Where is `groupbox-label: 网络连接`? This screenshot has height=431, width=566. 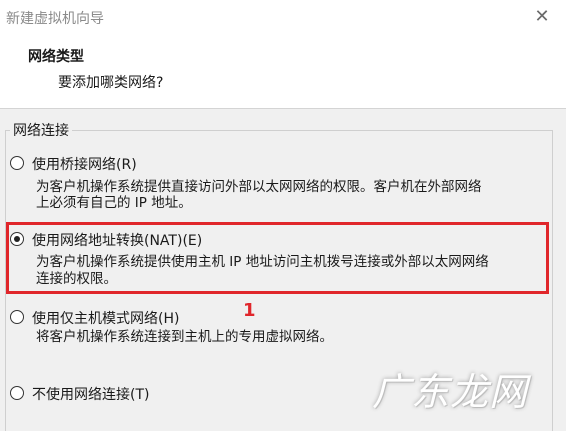
groupbox-label: 网络连接 is located at coordinates (41, 130).